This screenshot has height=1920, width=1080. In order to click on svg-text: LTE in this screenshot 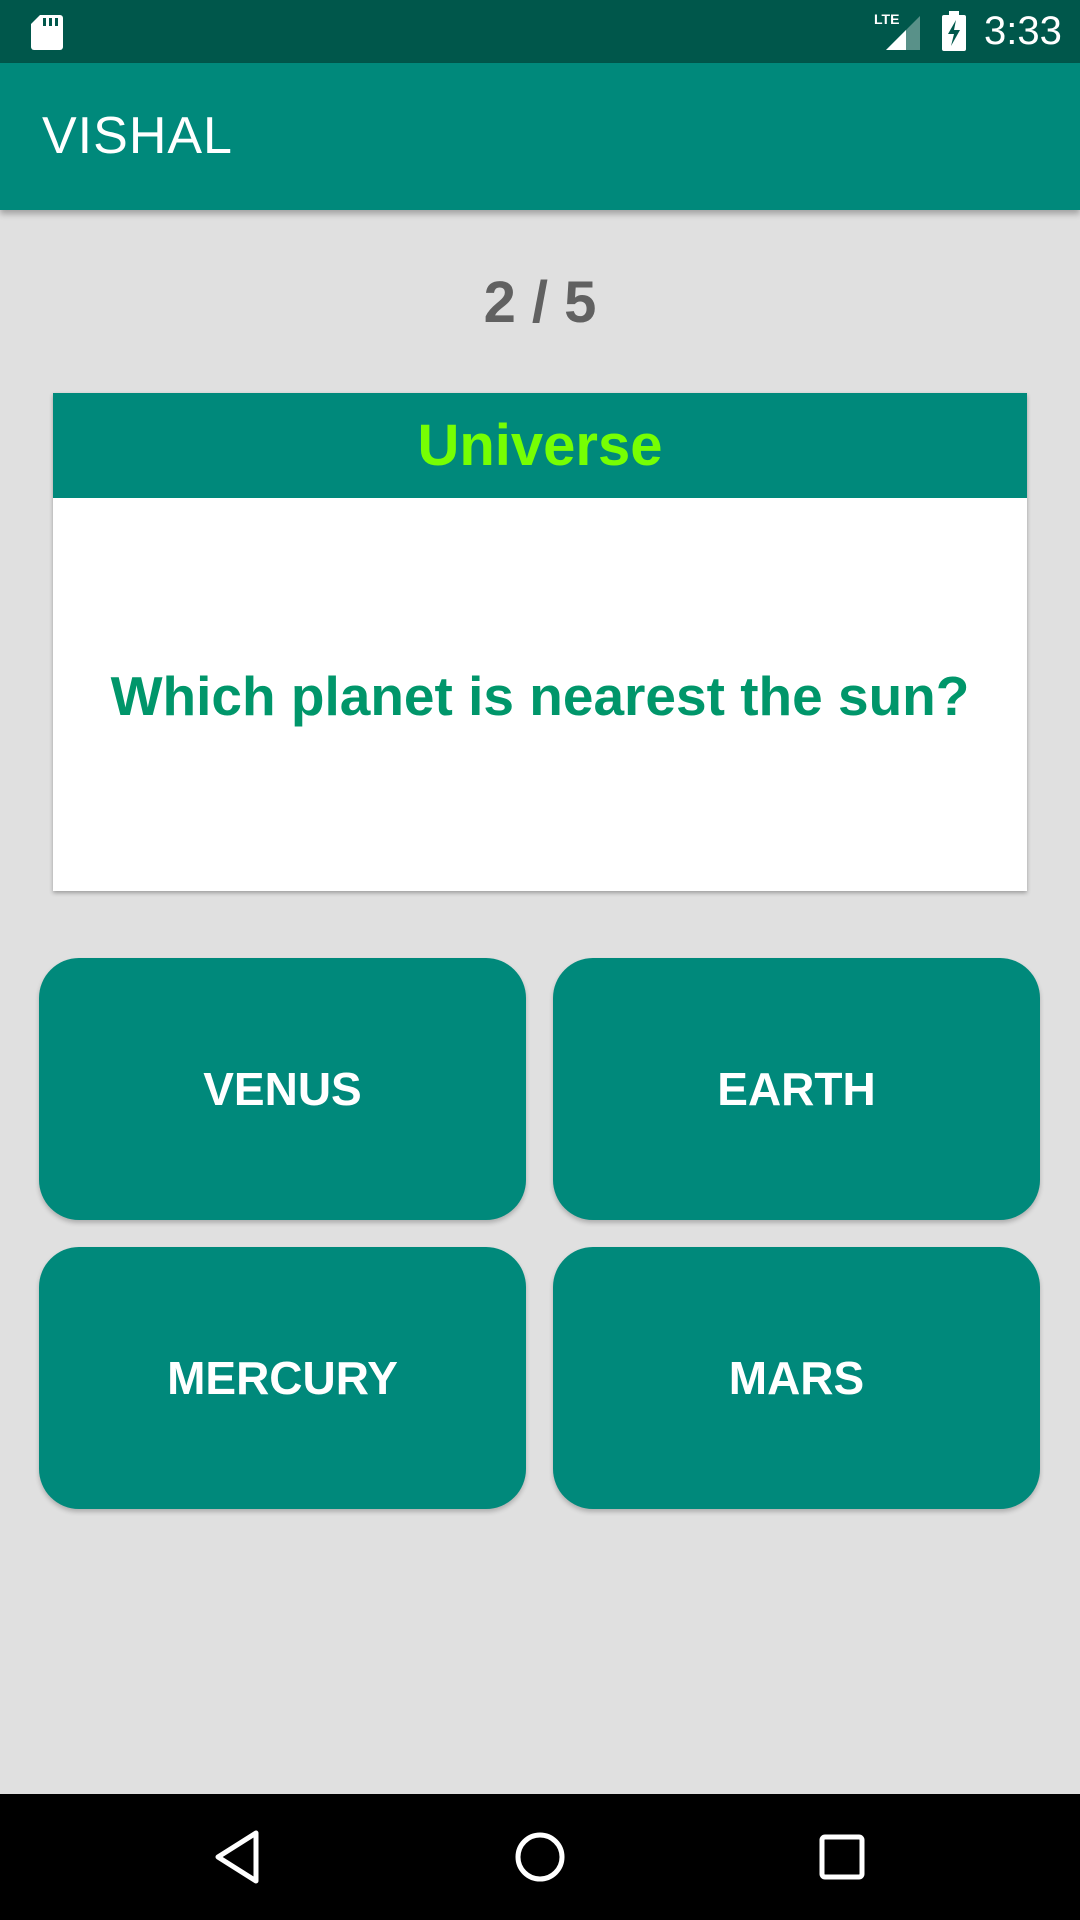, I will do `click(886, 19)`.